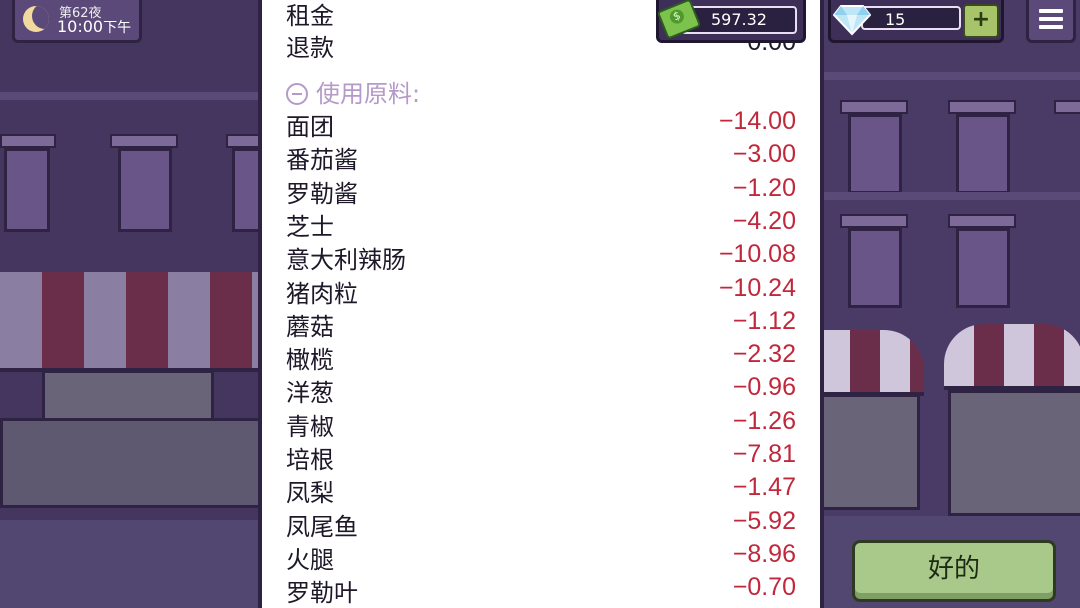 The image size is (1080, 608). Describe the element at coordinates (322, 193) in the screenshot. I see `ingredient-name: 罗勒酱` at that location.